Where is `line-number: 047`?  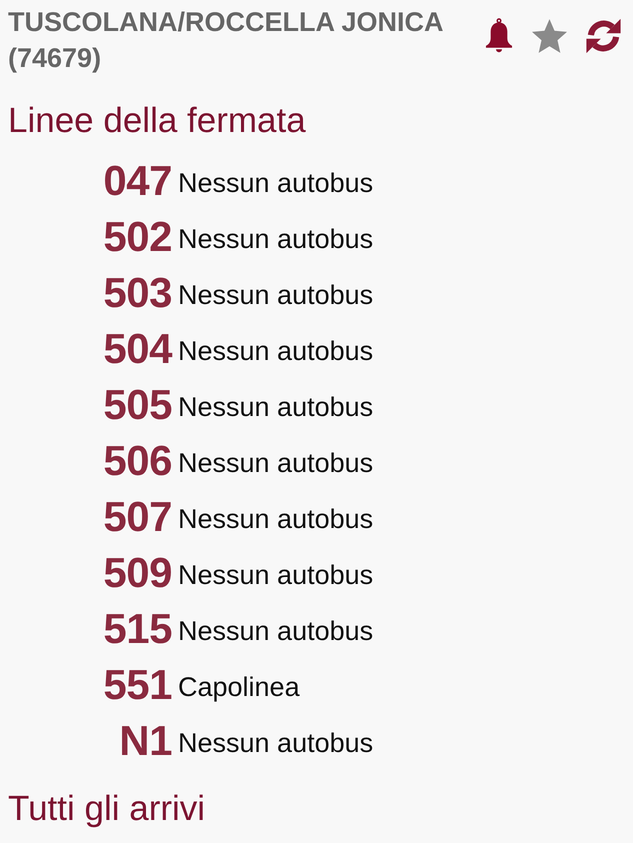 line-number: 047 is located at coordinates (86, 181).